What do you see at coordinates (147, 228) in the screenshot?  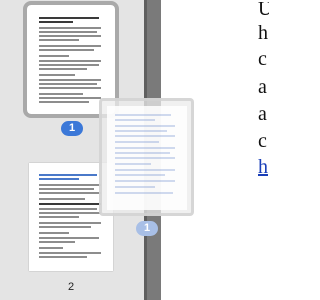 I see `drag-ghost-page-badge: 1` at bounding box center [147, 228].